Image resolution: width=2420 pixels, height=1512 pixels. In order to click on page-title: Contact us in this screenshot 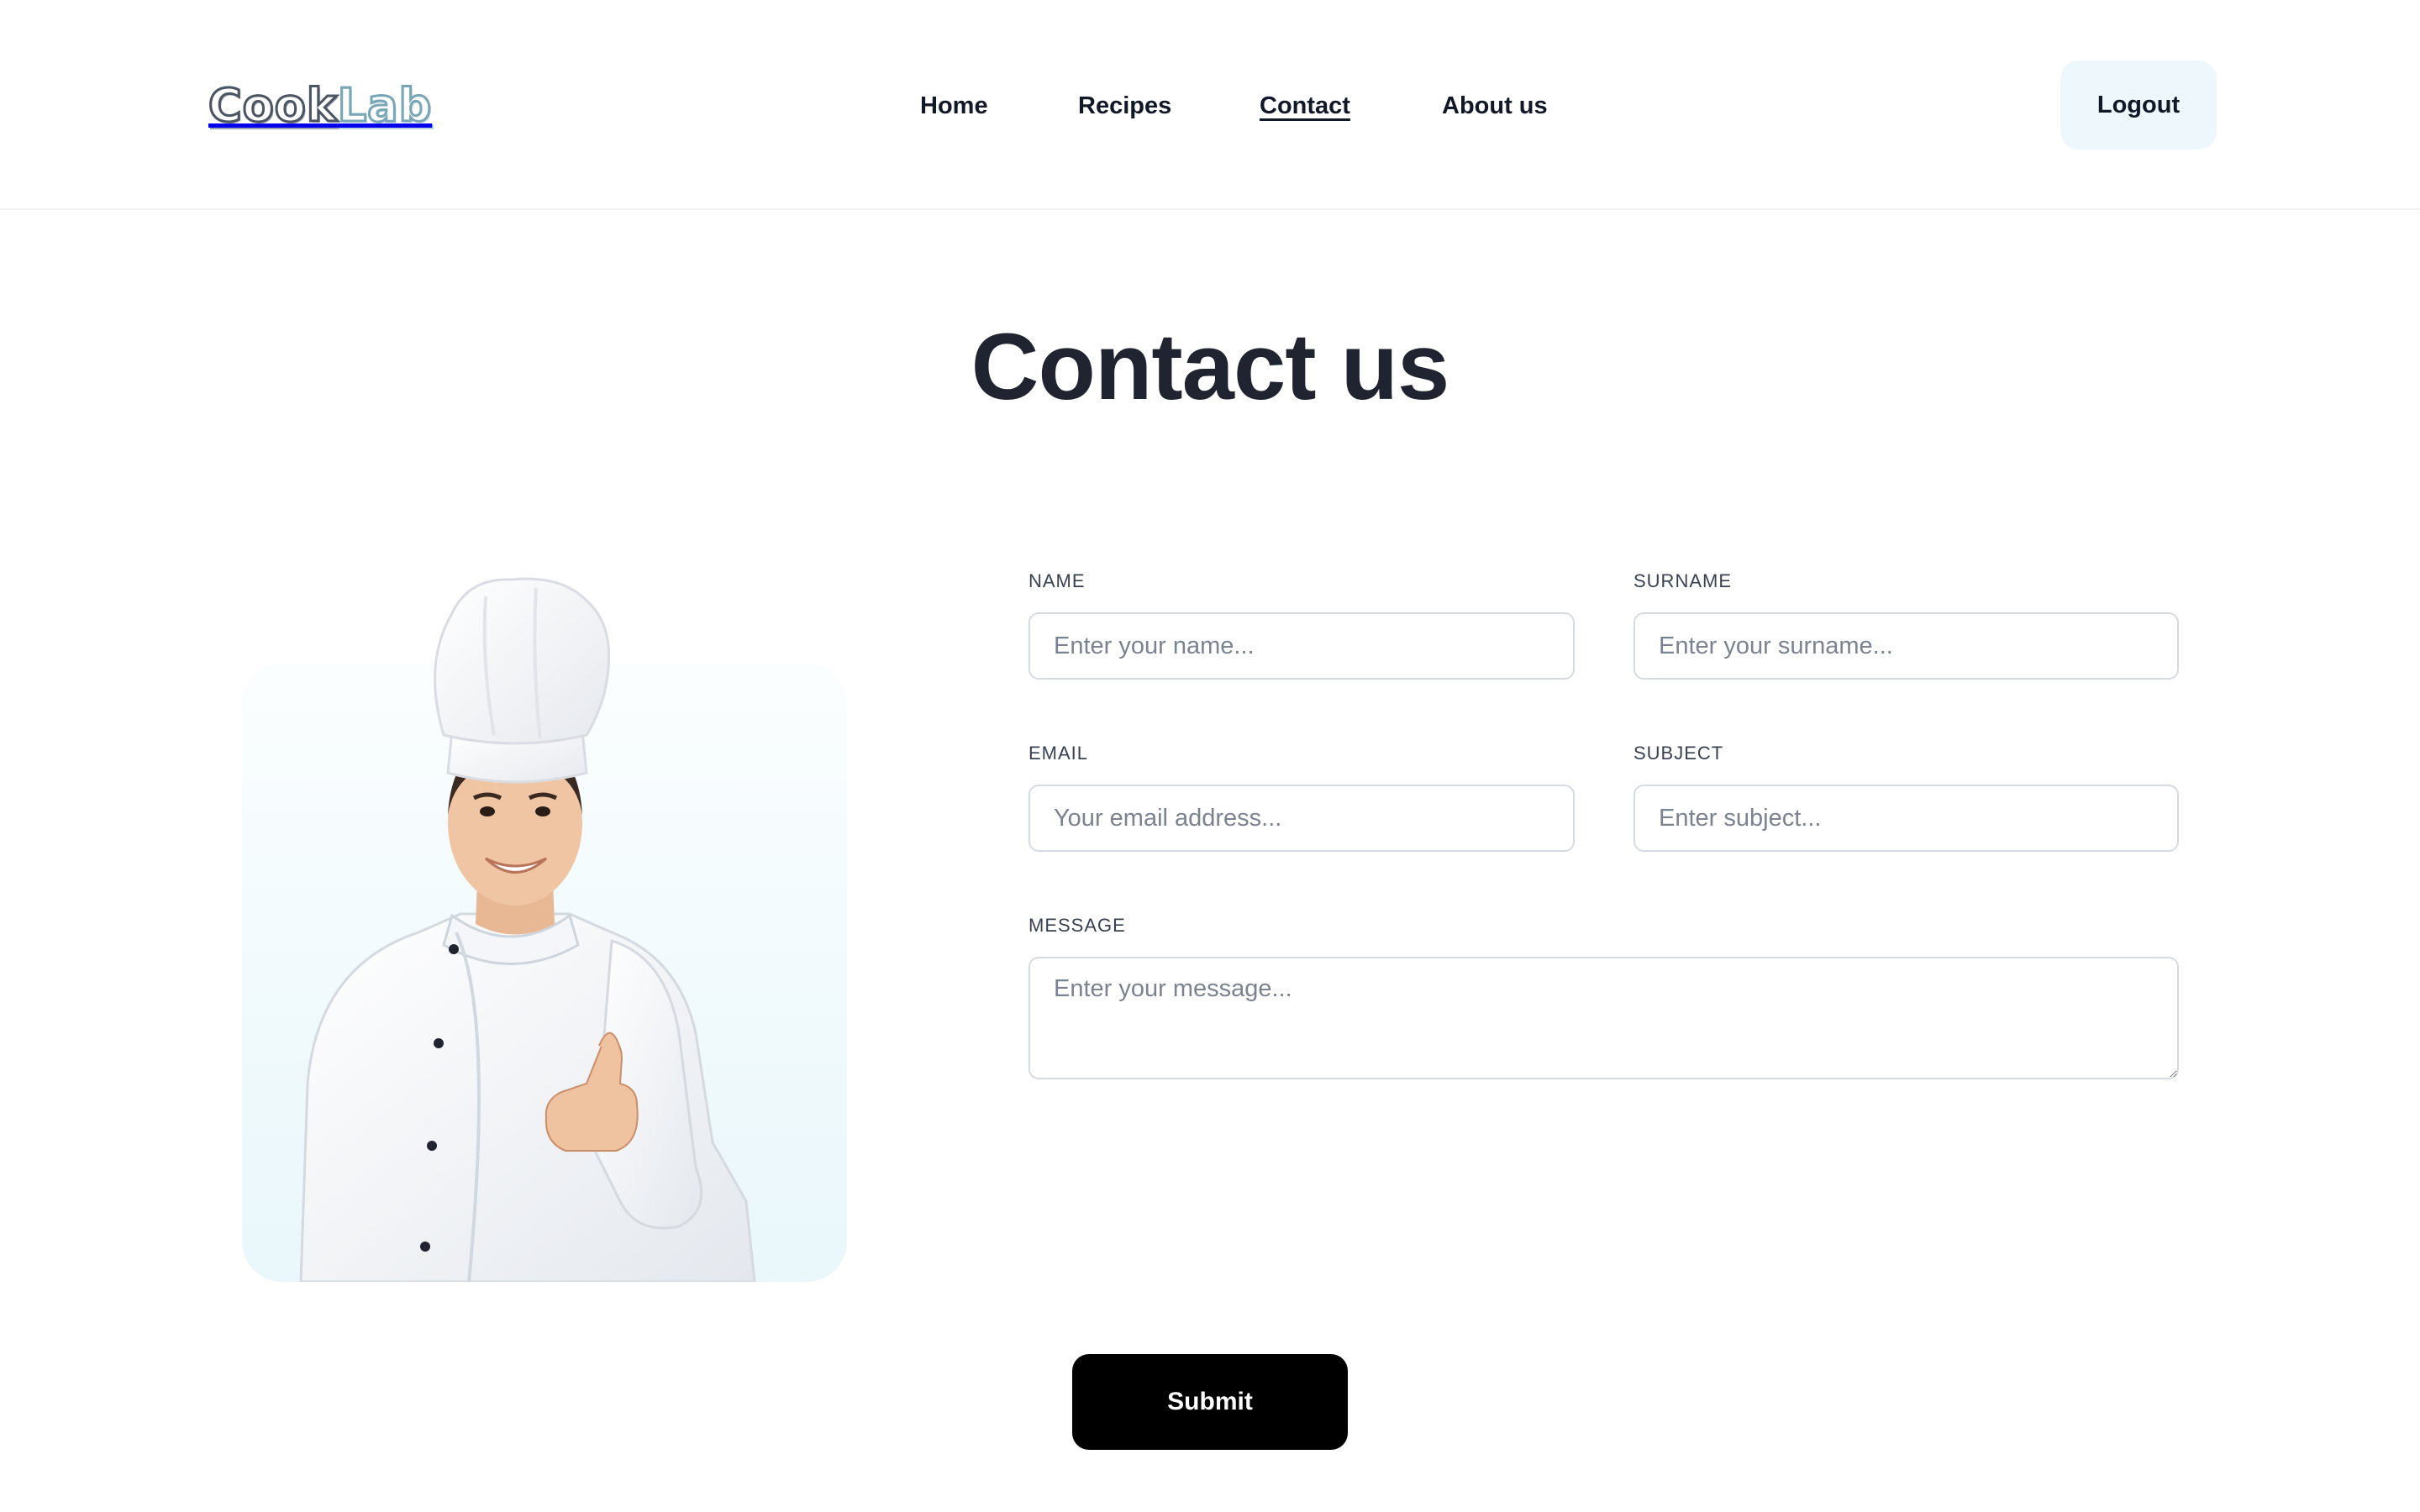, I will do `click(1210, 366)`.